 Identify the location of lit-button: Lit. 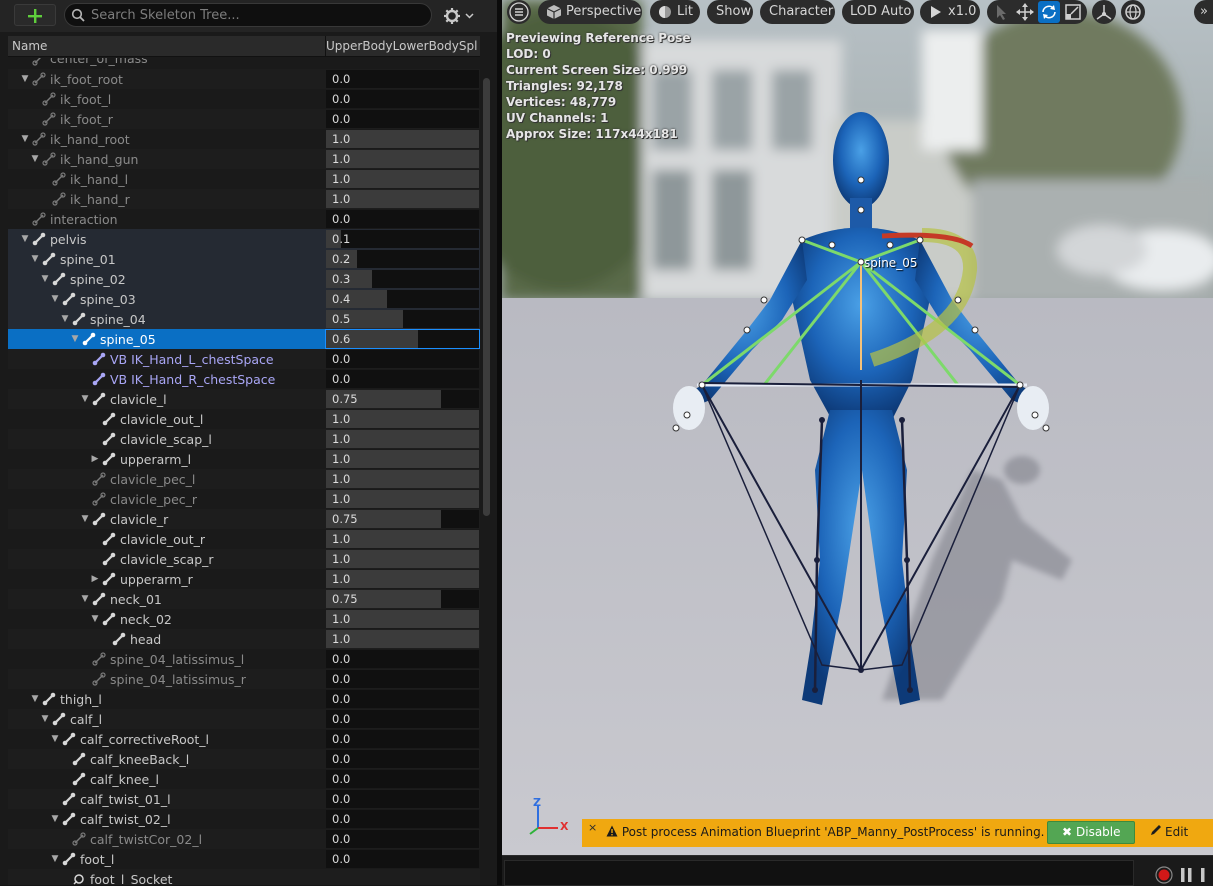
(675, 12).